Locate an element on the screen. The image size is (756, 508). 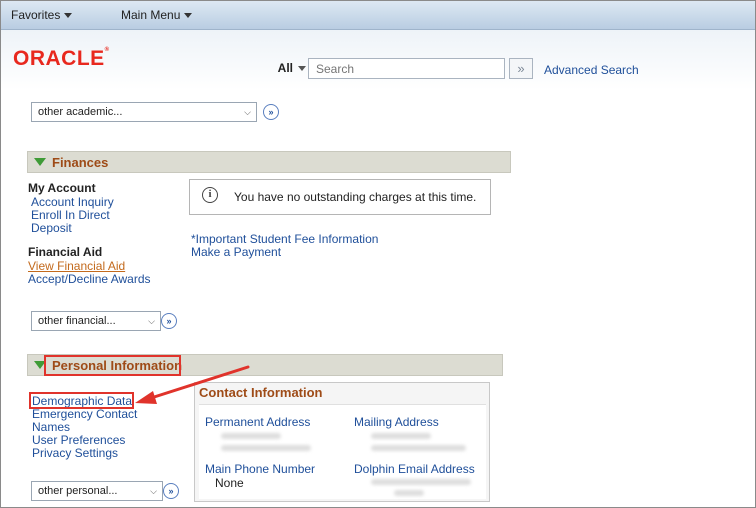
annotation-arrow is located at coordinates (192, 384).